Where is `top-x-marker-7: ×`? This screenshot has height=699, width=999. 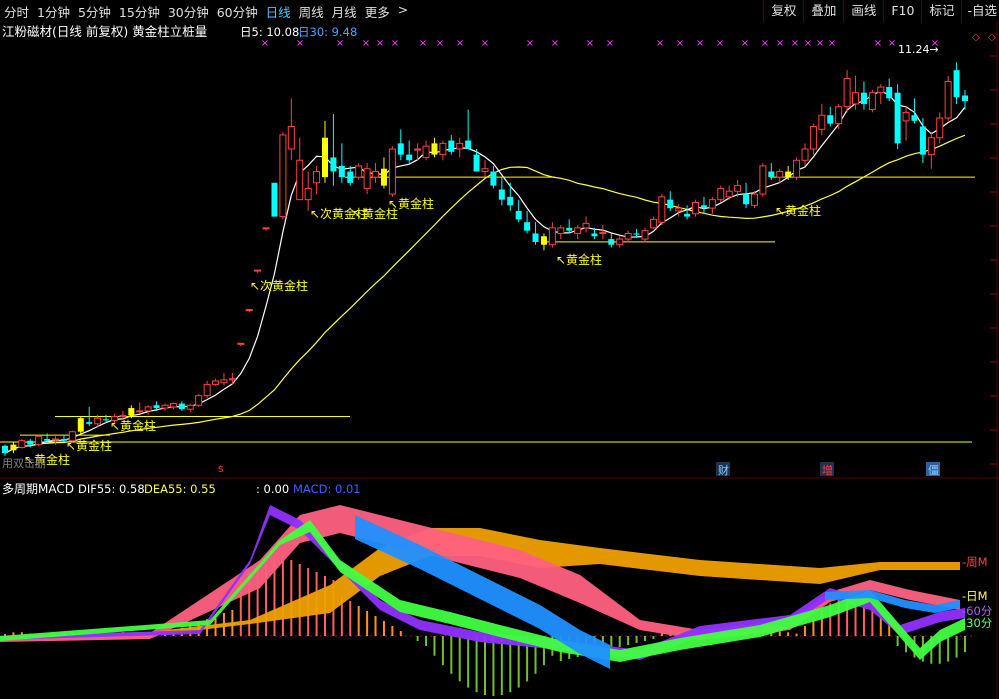
top-x-marker-7: × is located at coordinates (440, 43).